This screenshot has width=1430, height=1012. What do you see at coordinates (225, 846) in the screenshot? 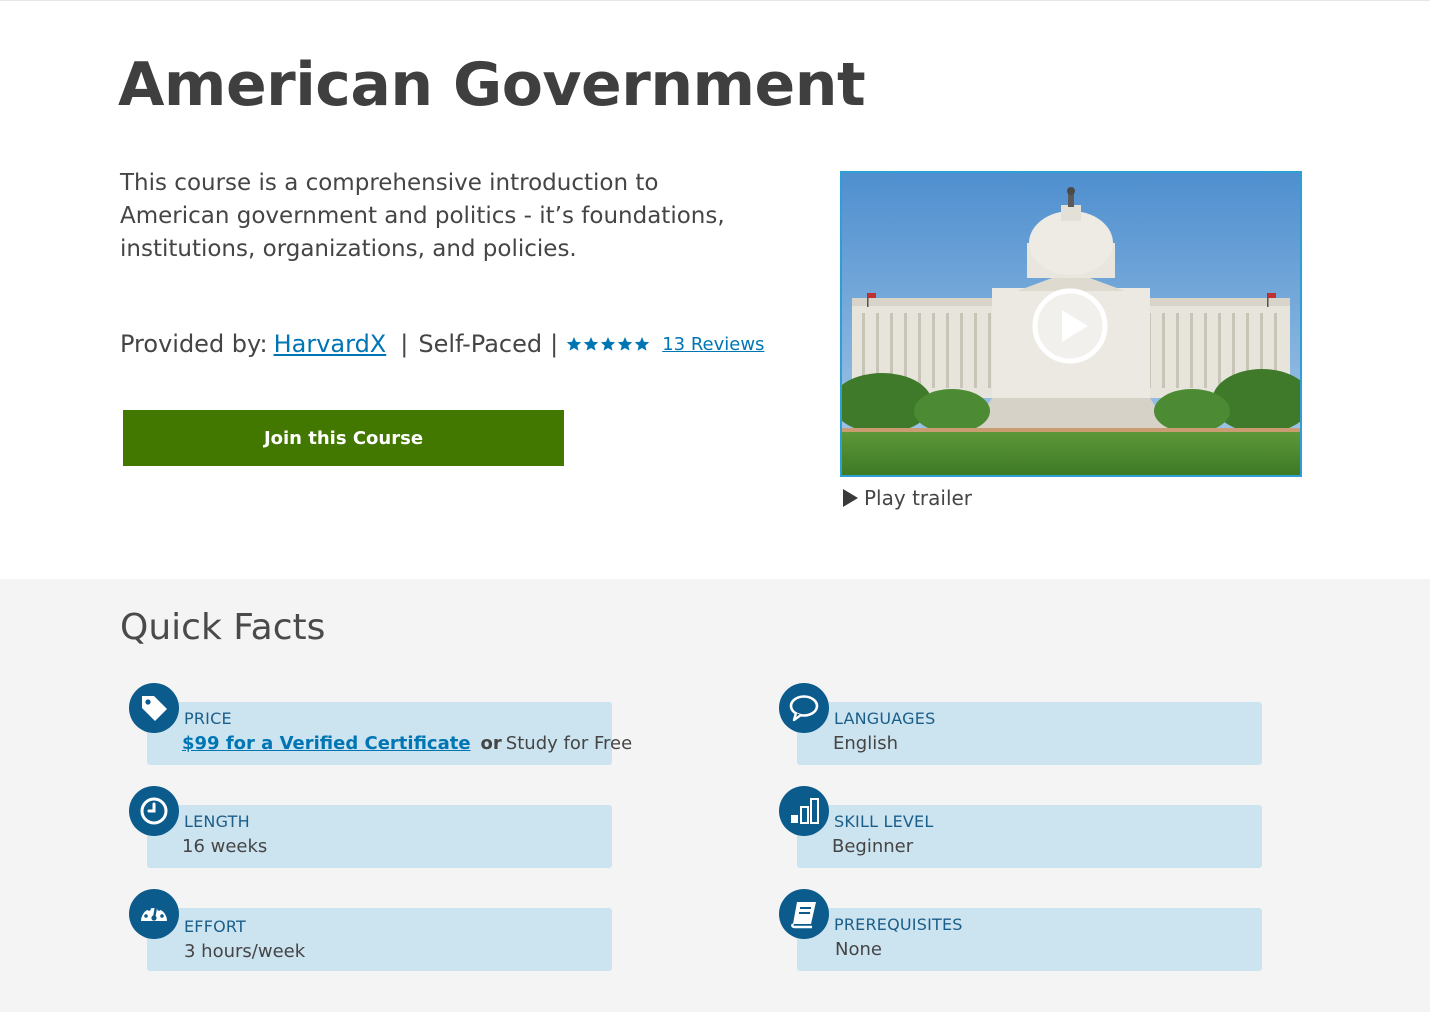
I see `length-value: 16 weeks` at bounding box center [225, 846].